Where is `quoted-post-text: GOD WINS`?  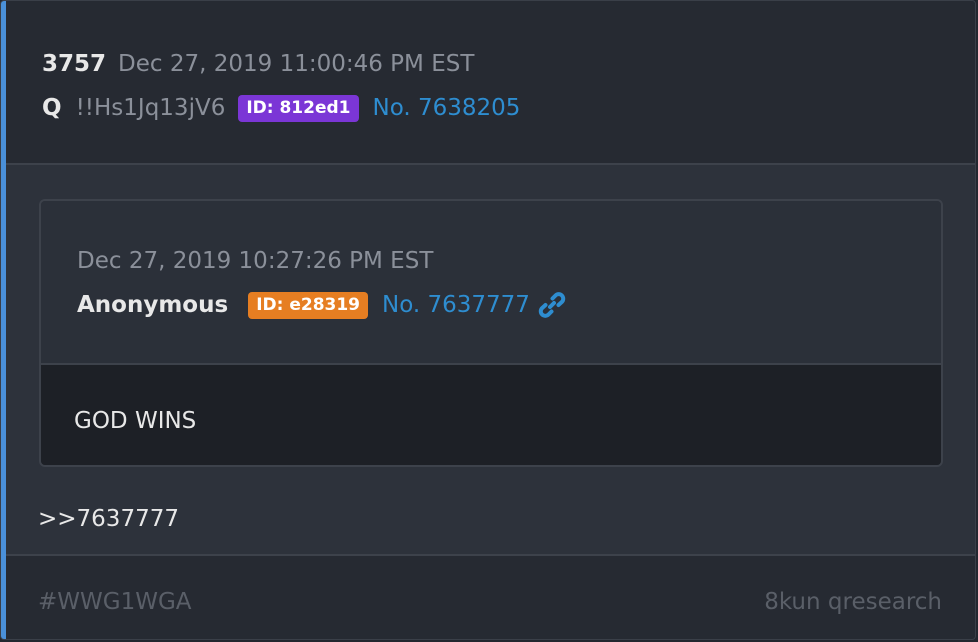 quoted-post-text: GOD WINS is located at coordinates (135, 421).